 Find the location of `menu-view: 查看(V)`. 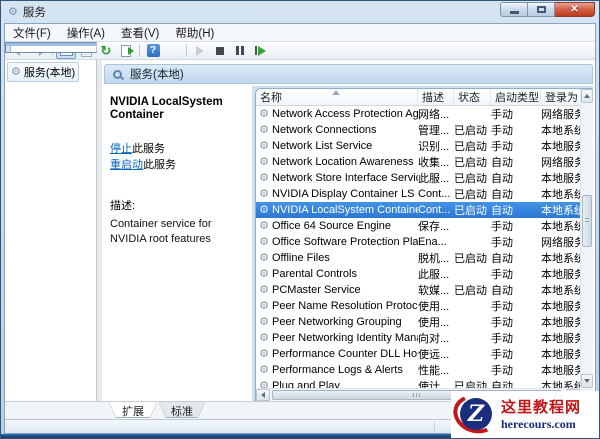

menu-view: 查看(V) is located at coordinates (140, 33).